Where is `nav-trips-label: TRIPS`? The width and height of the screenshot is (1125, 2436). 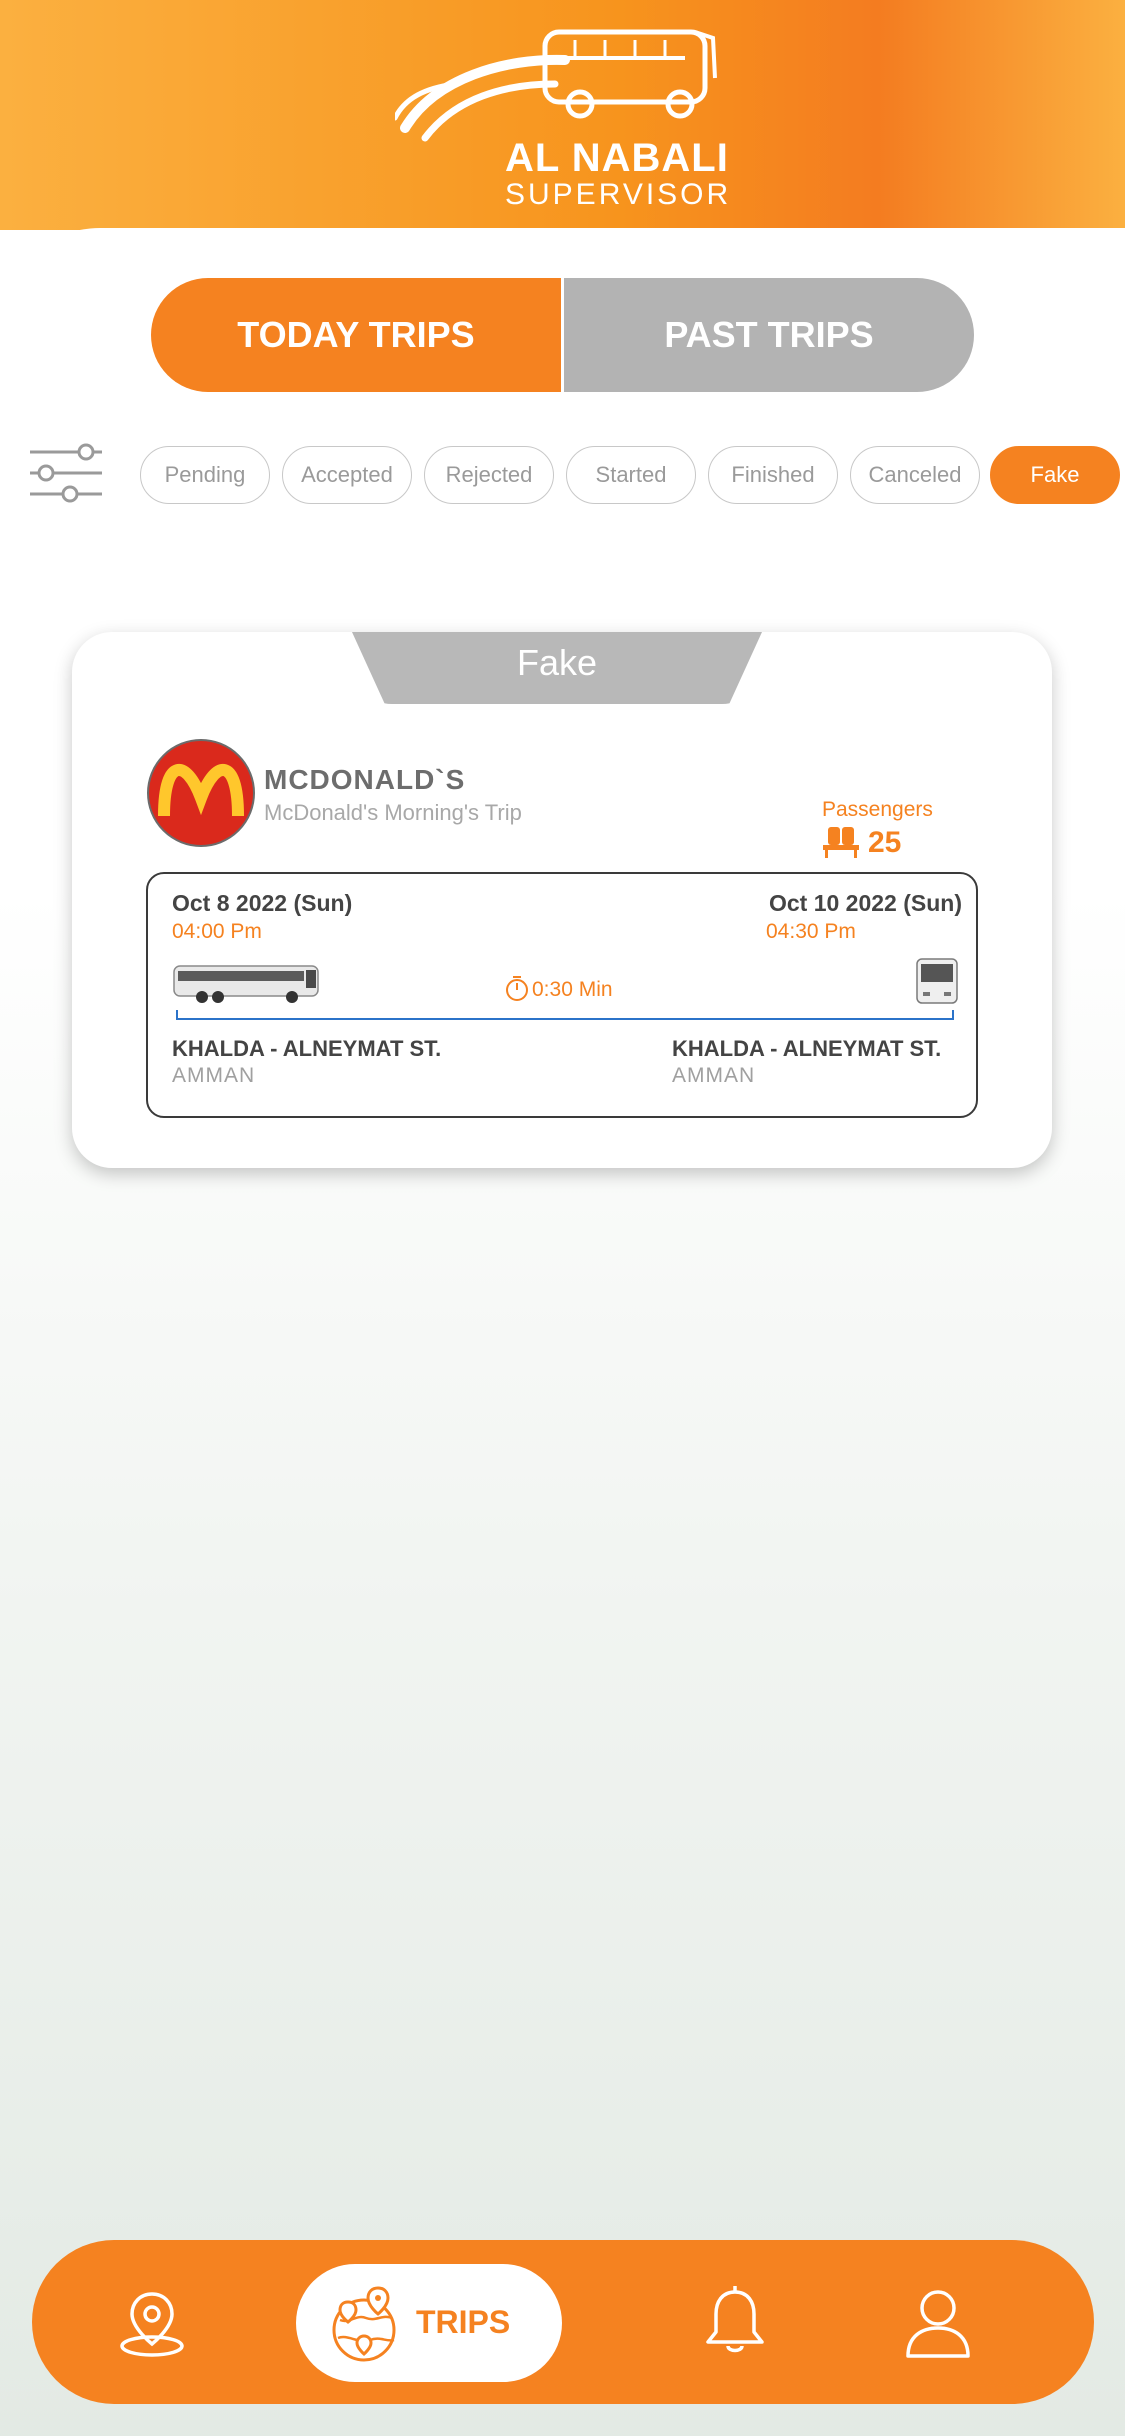 nav-trips-label: TRIPS is located at coordinates (463, 2322).